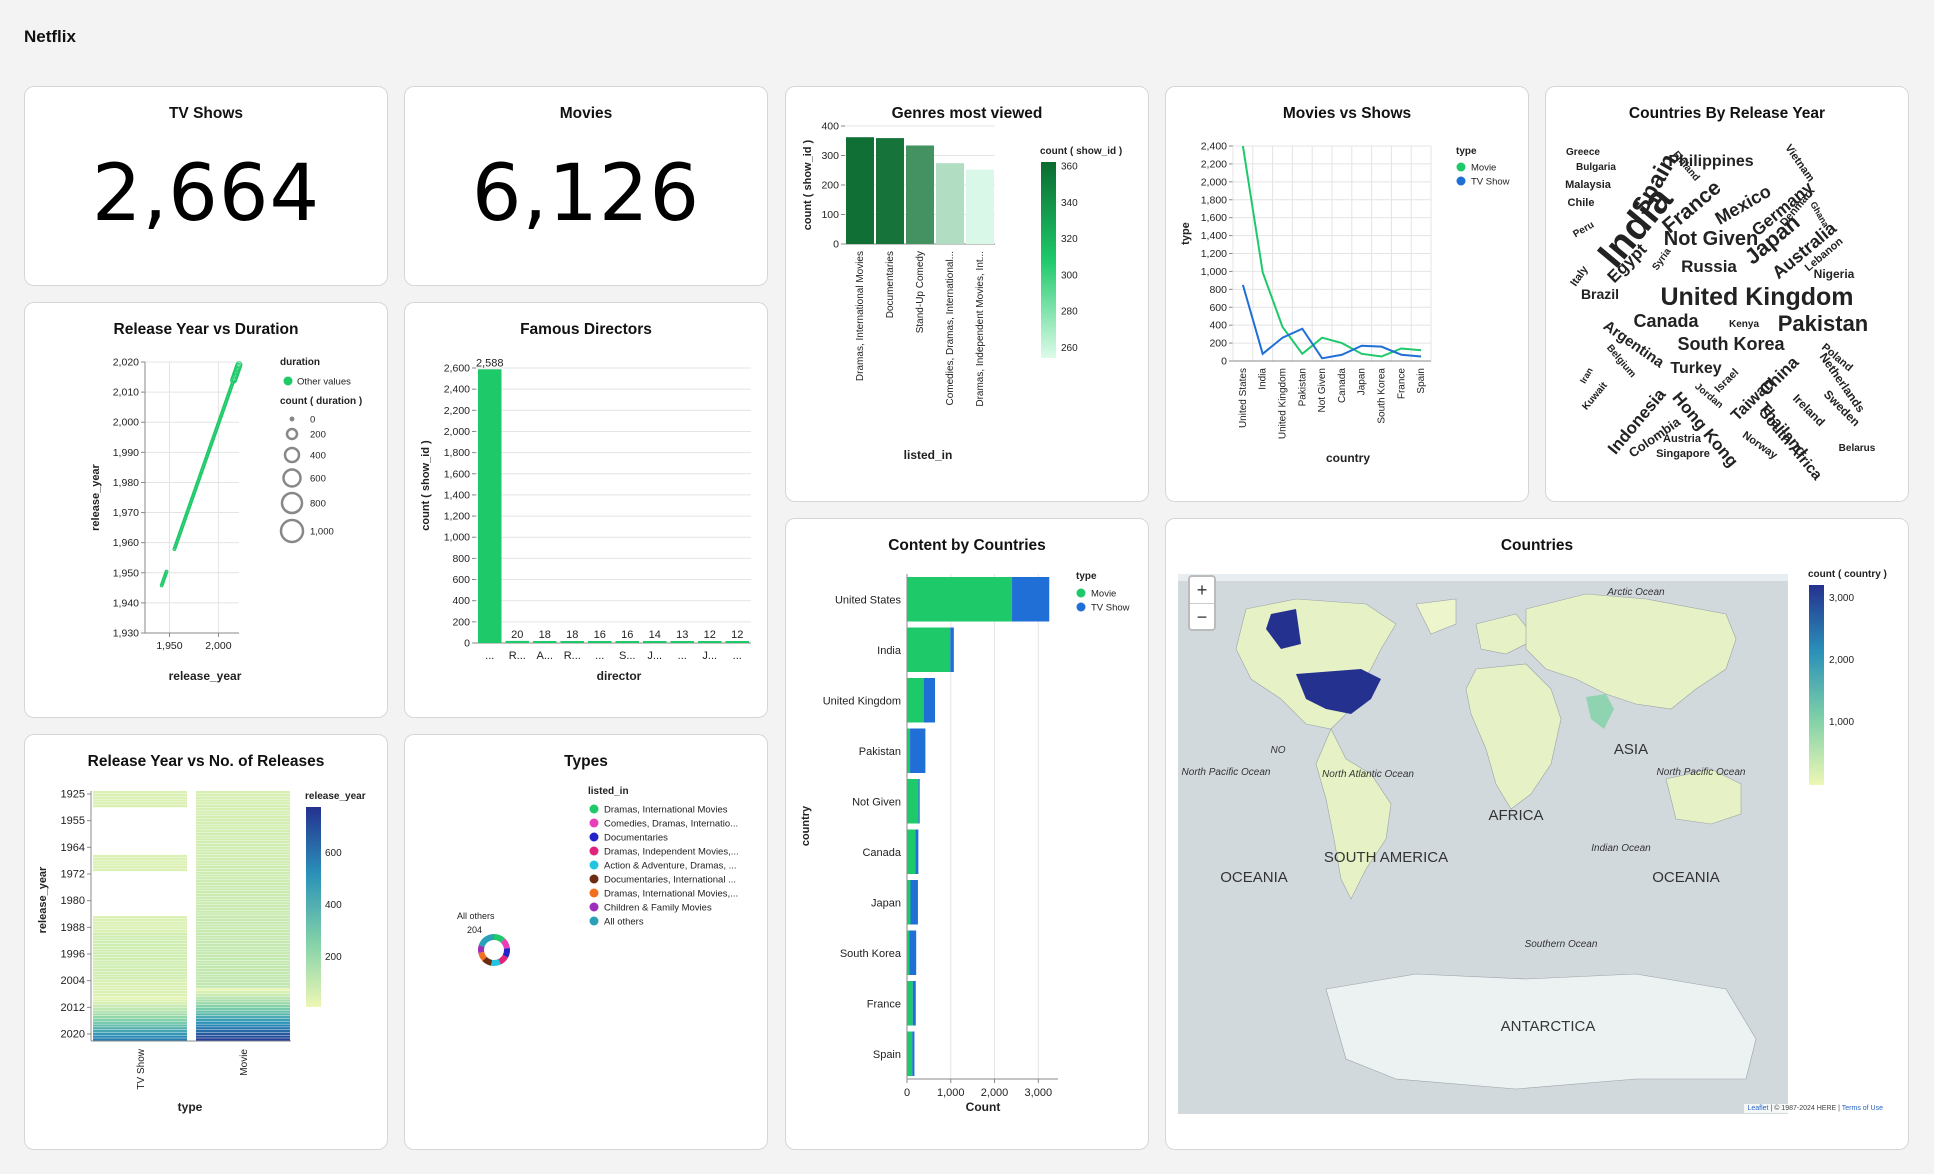 Image resolution: width=1934 pixels, height=1174 pixels. Describe the element at coordinates (920, 292) in the screenshot. I see `x-tick-label: Stand-Up Comedy` at that location.